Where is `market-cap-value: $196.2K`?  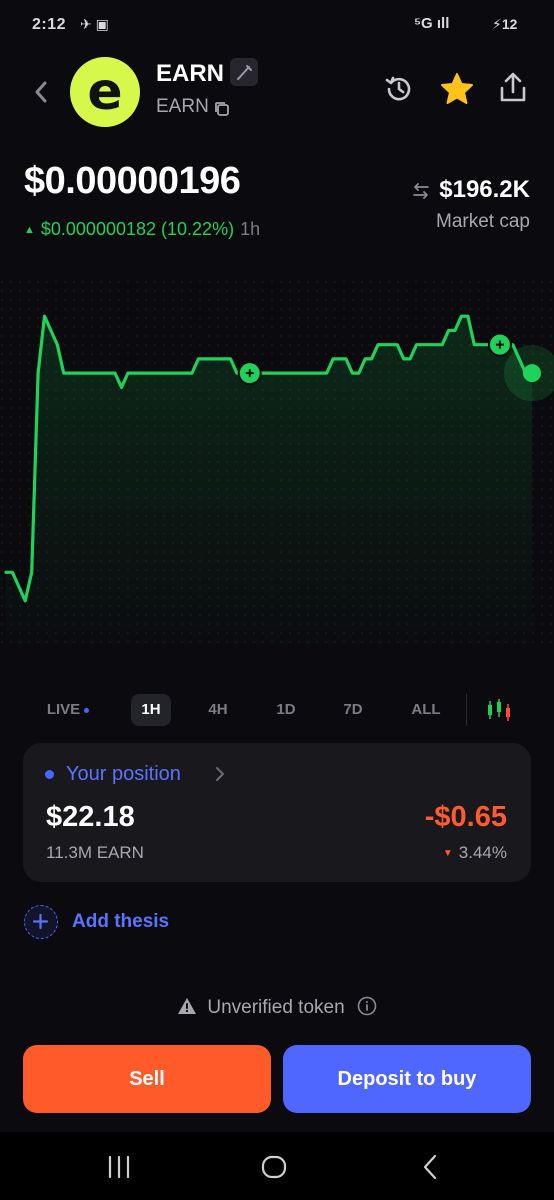 market-cap-value: $196.2K is located at coordinates (484, 189).